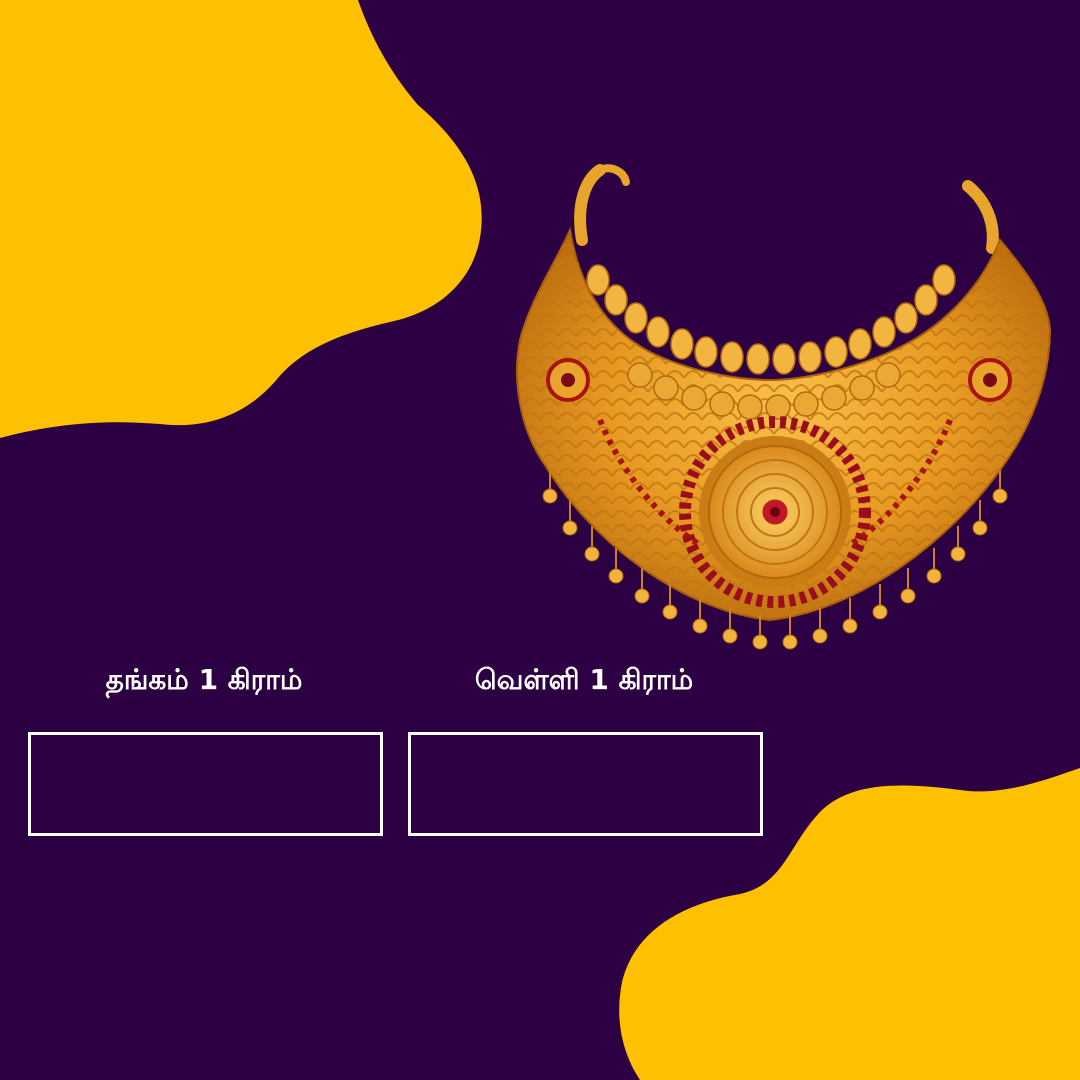  What do you see at coordinates (585, 784) in the screenshot?
I see `silver-rate-box` at bounding box center [585, 784].